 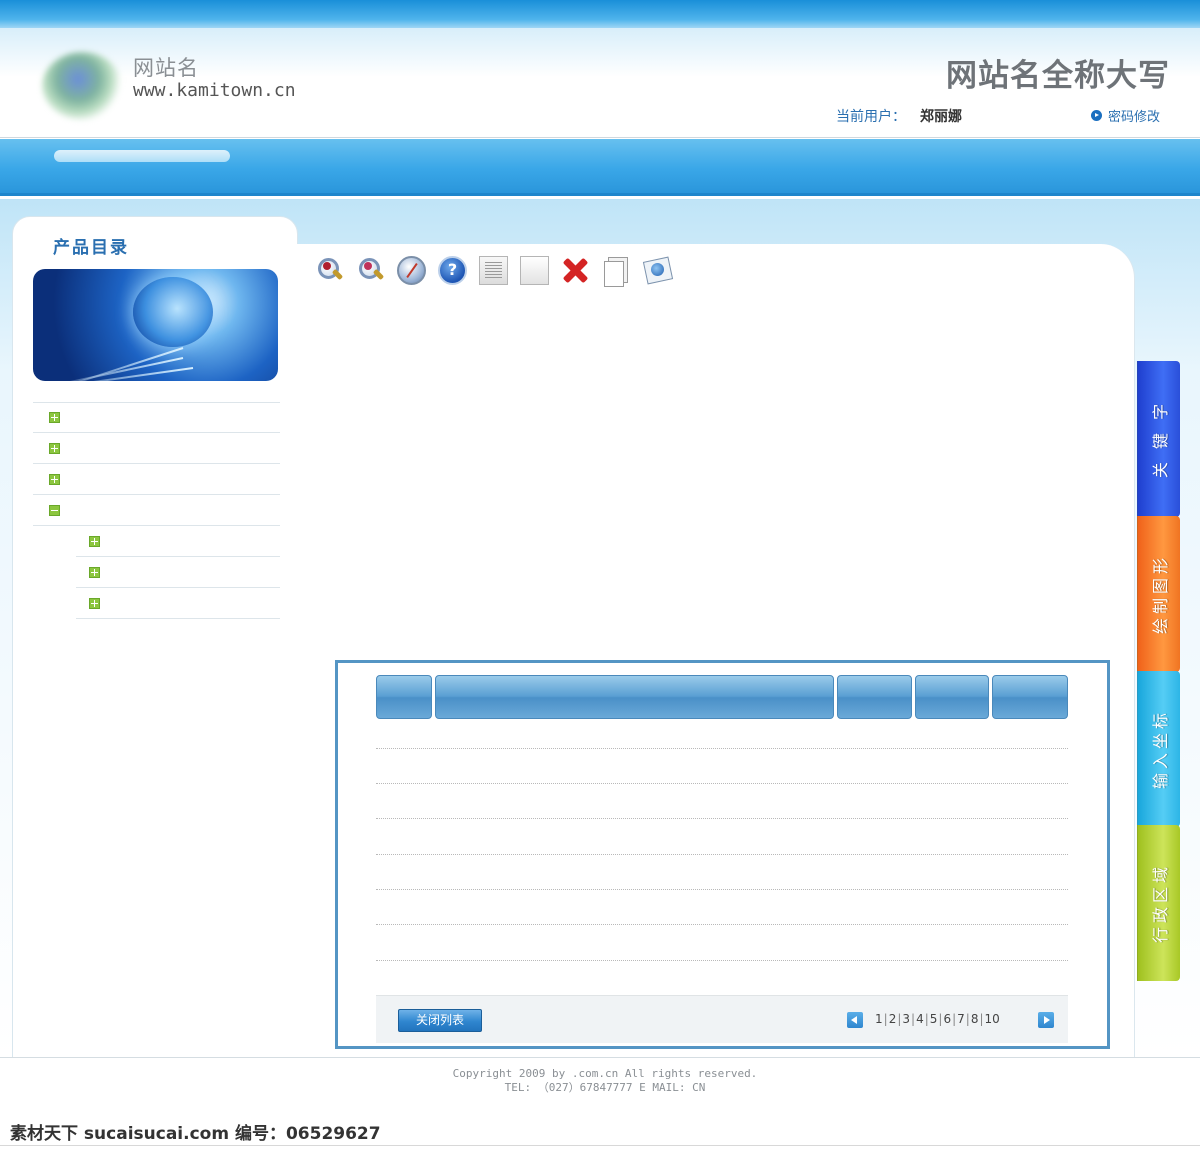 What do you see at coordinates (600, 1145) in the screenshot?
I see `bottom-divider` at bounding box center [600, 1145].